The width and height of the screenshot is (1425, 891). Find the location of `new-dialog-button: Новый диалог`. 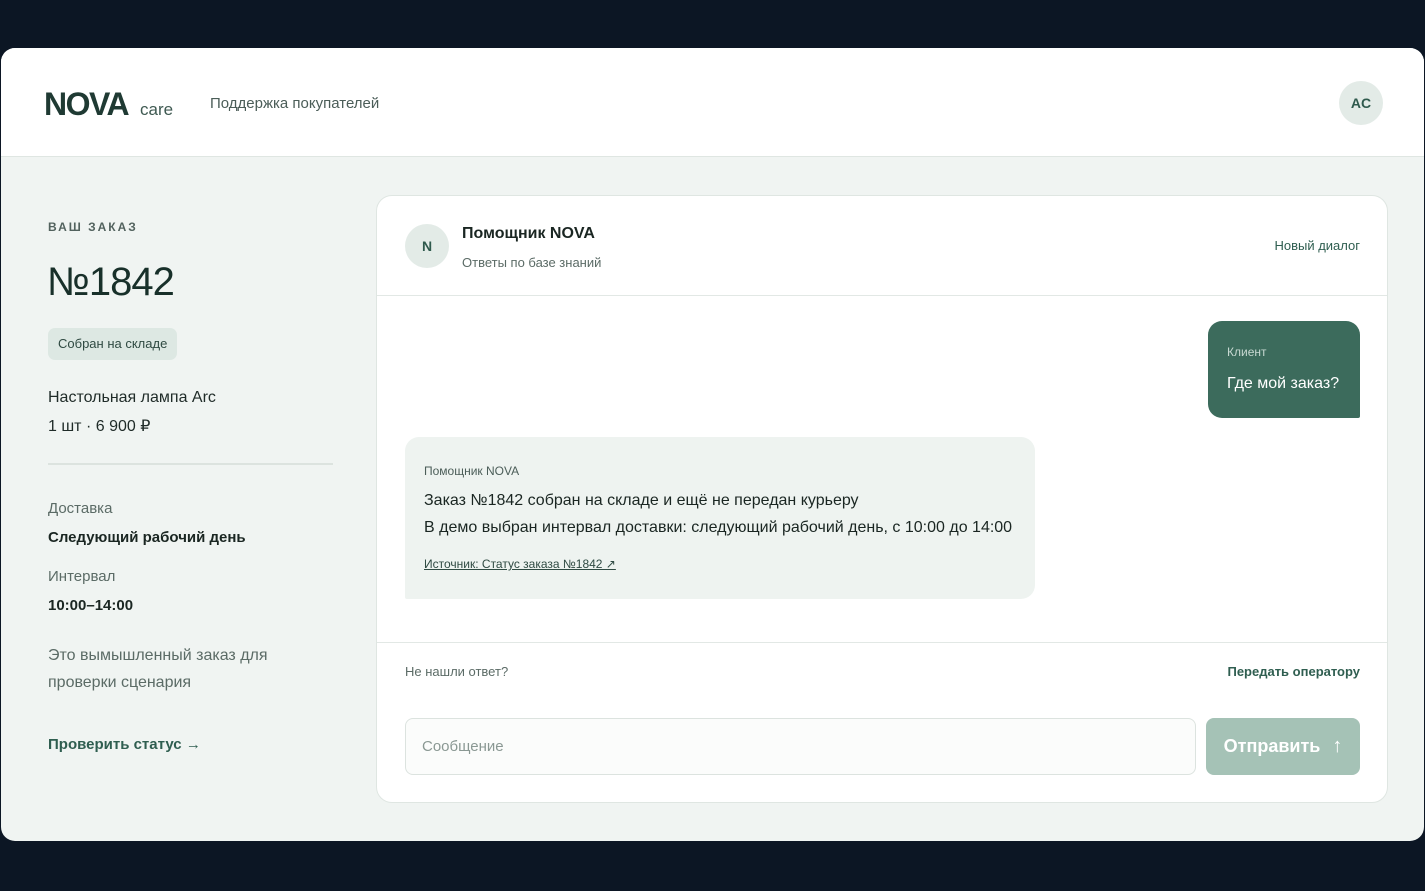

new-dialog-button: Новый диалог is located at coordinates (1317, 245).